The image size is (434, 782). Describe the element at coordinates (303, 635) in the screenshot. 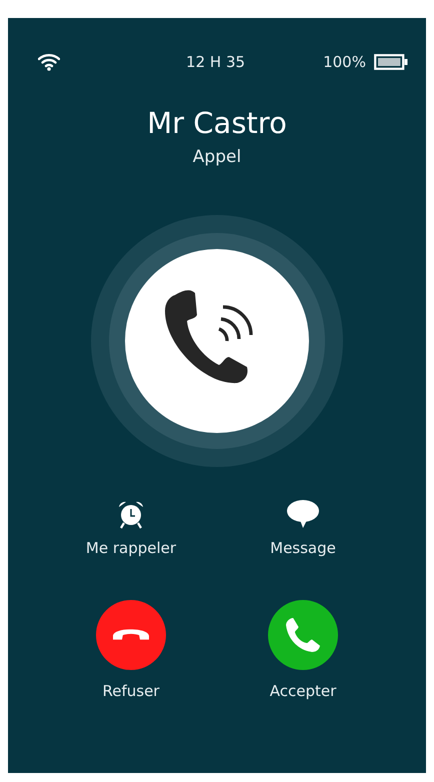

I see `phone-icon` at that location.